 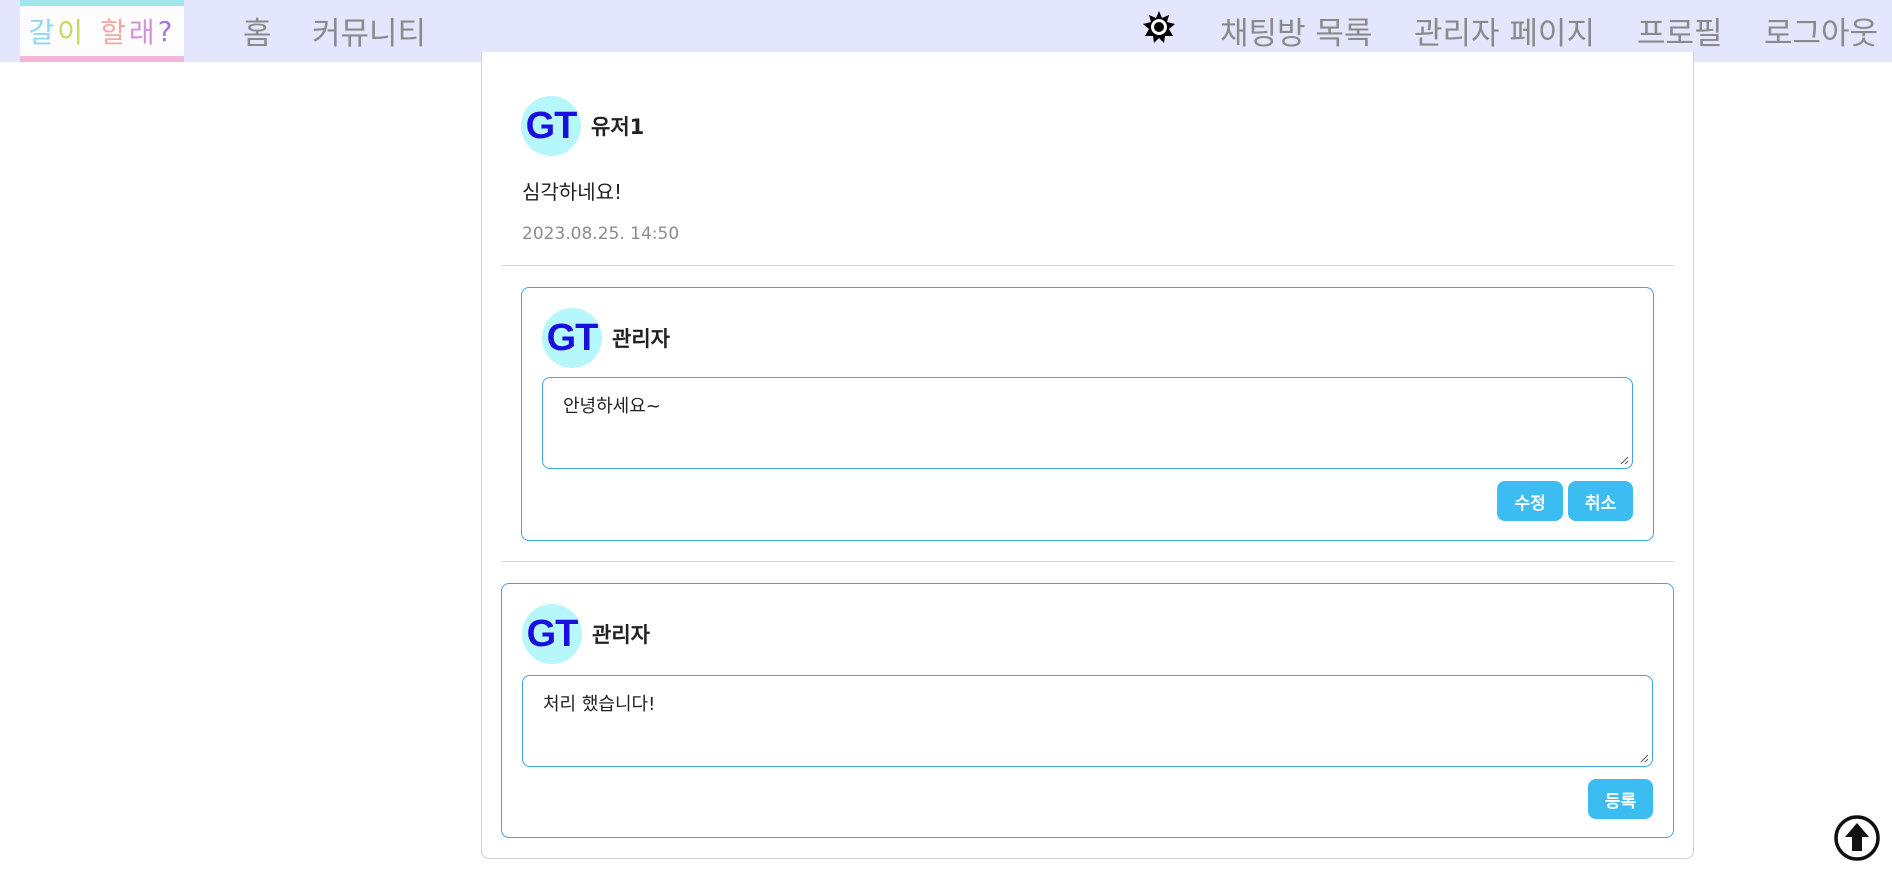 What do you see at coordinates (1857, 838) in the screenshot?
I see `arrow-up-circle-icon` at bounding box center [1857, 838].